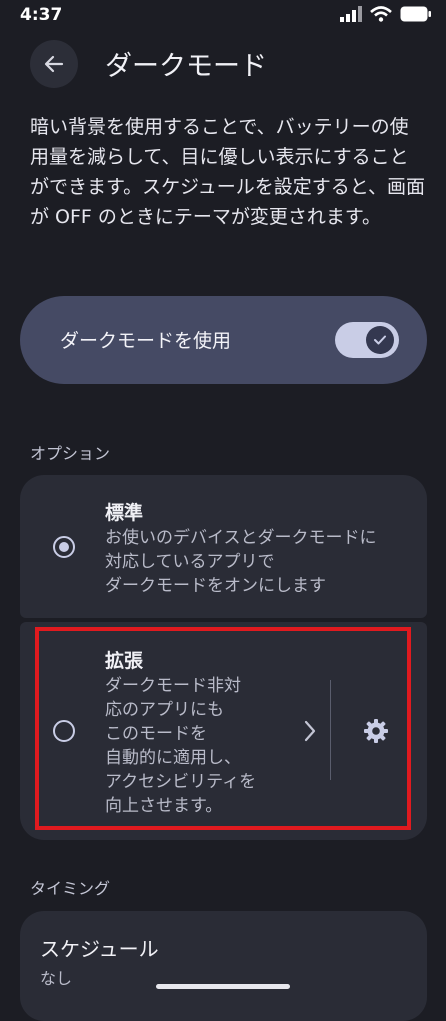 The image size is (446, 1021). What do you see at coordinates (64, 547) in the screenshot?
I see `radio-standard` at bounding box center [64, 547].